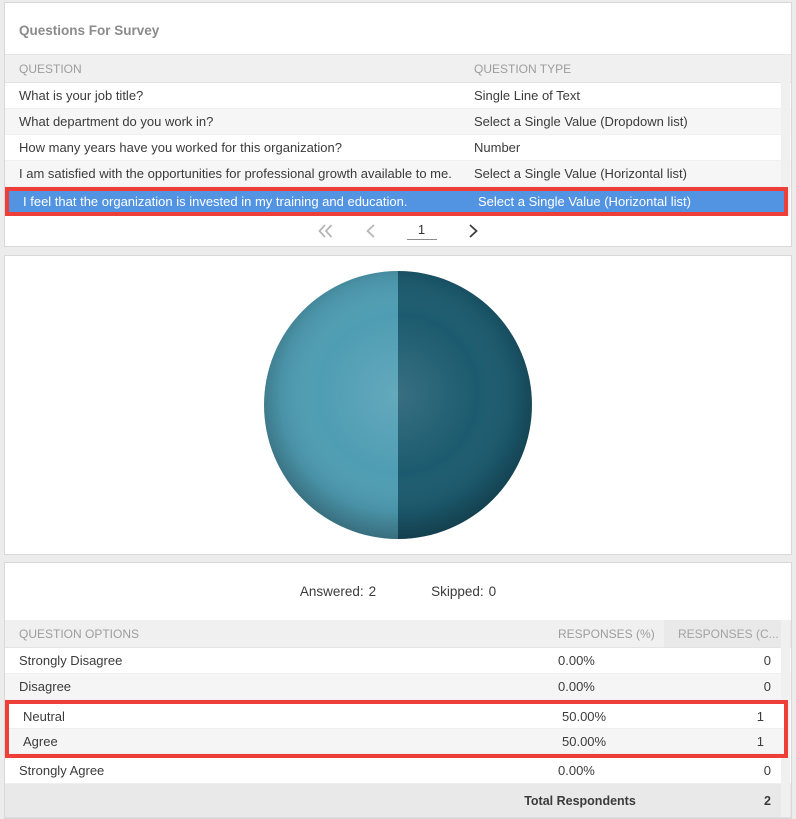 The image size is (796, 819). Describe the element at coordinates (398, 771) in the screenshot. I see `option-row: Strongly Agree 0.00% 0` at that location.